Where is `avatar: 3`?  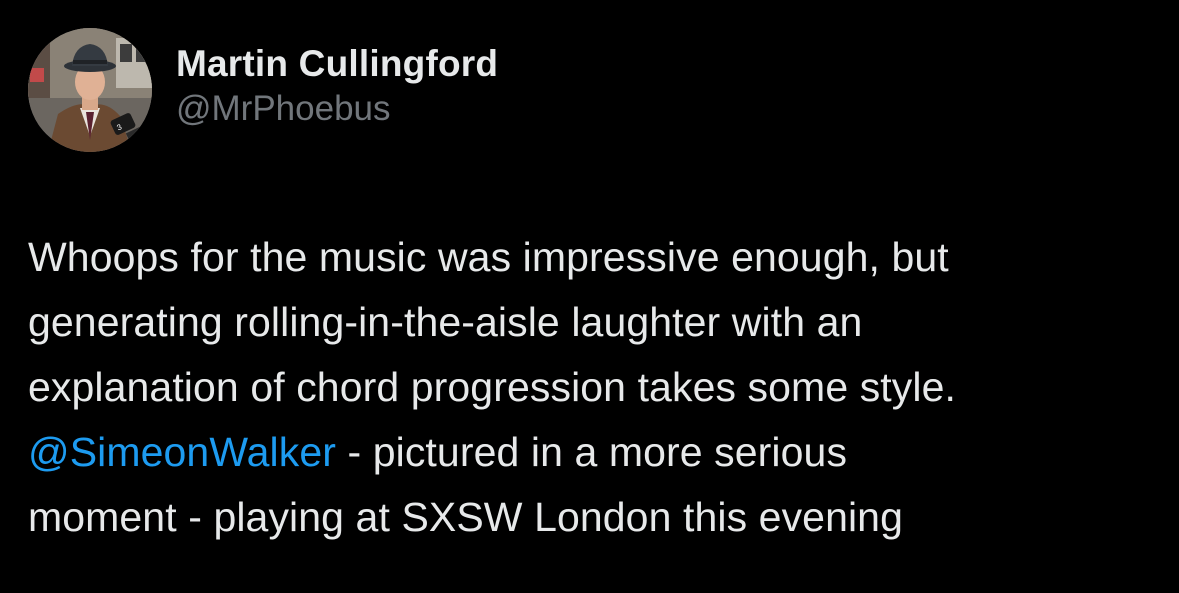
avatar: 3 is located at coordinates (90, 90).